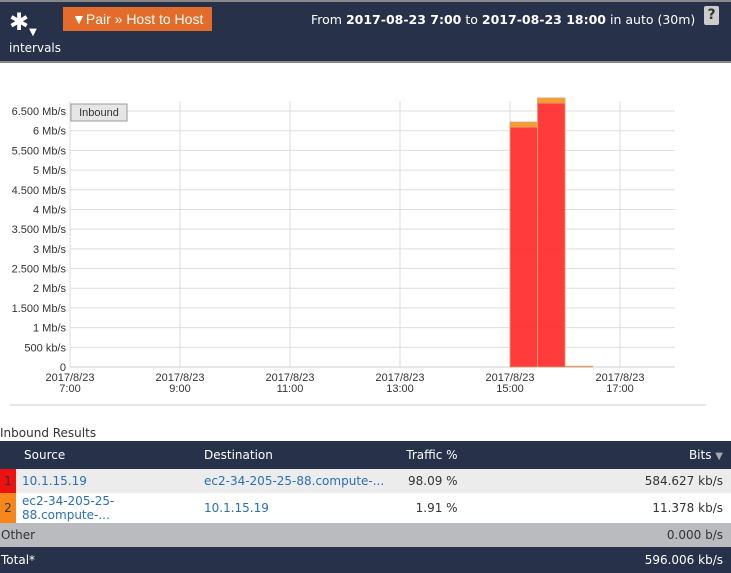 The image size is (731, 573). What do you see at coordinates (50, 289) in the screenshot?
I see `y-tick-label: 2 Mb/s` at bounding box center [50, 289].